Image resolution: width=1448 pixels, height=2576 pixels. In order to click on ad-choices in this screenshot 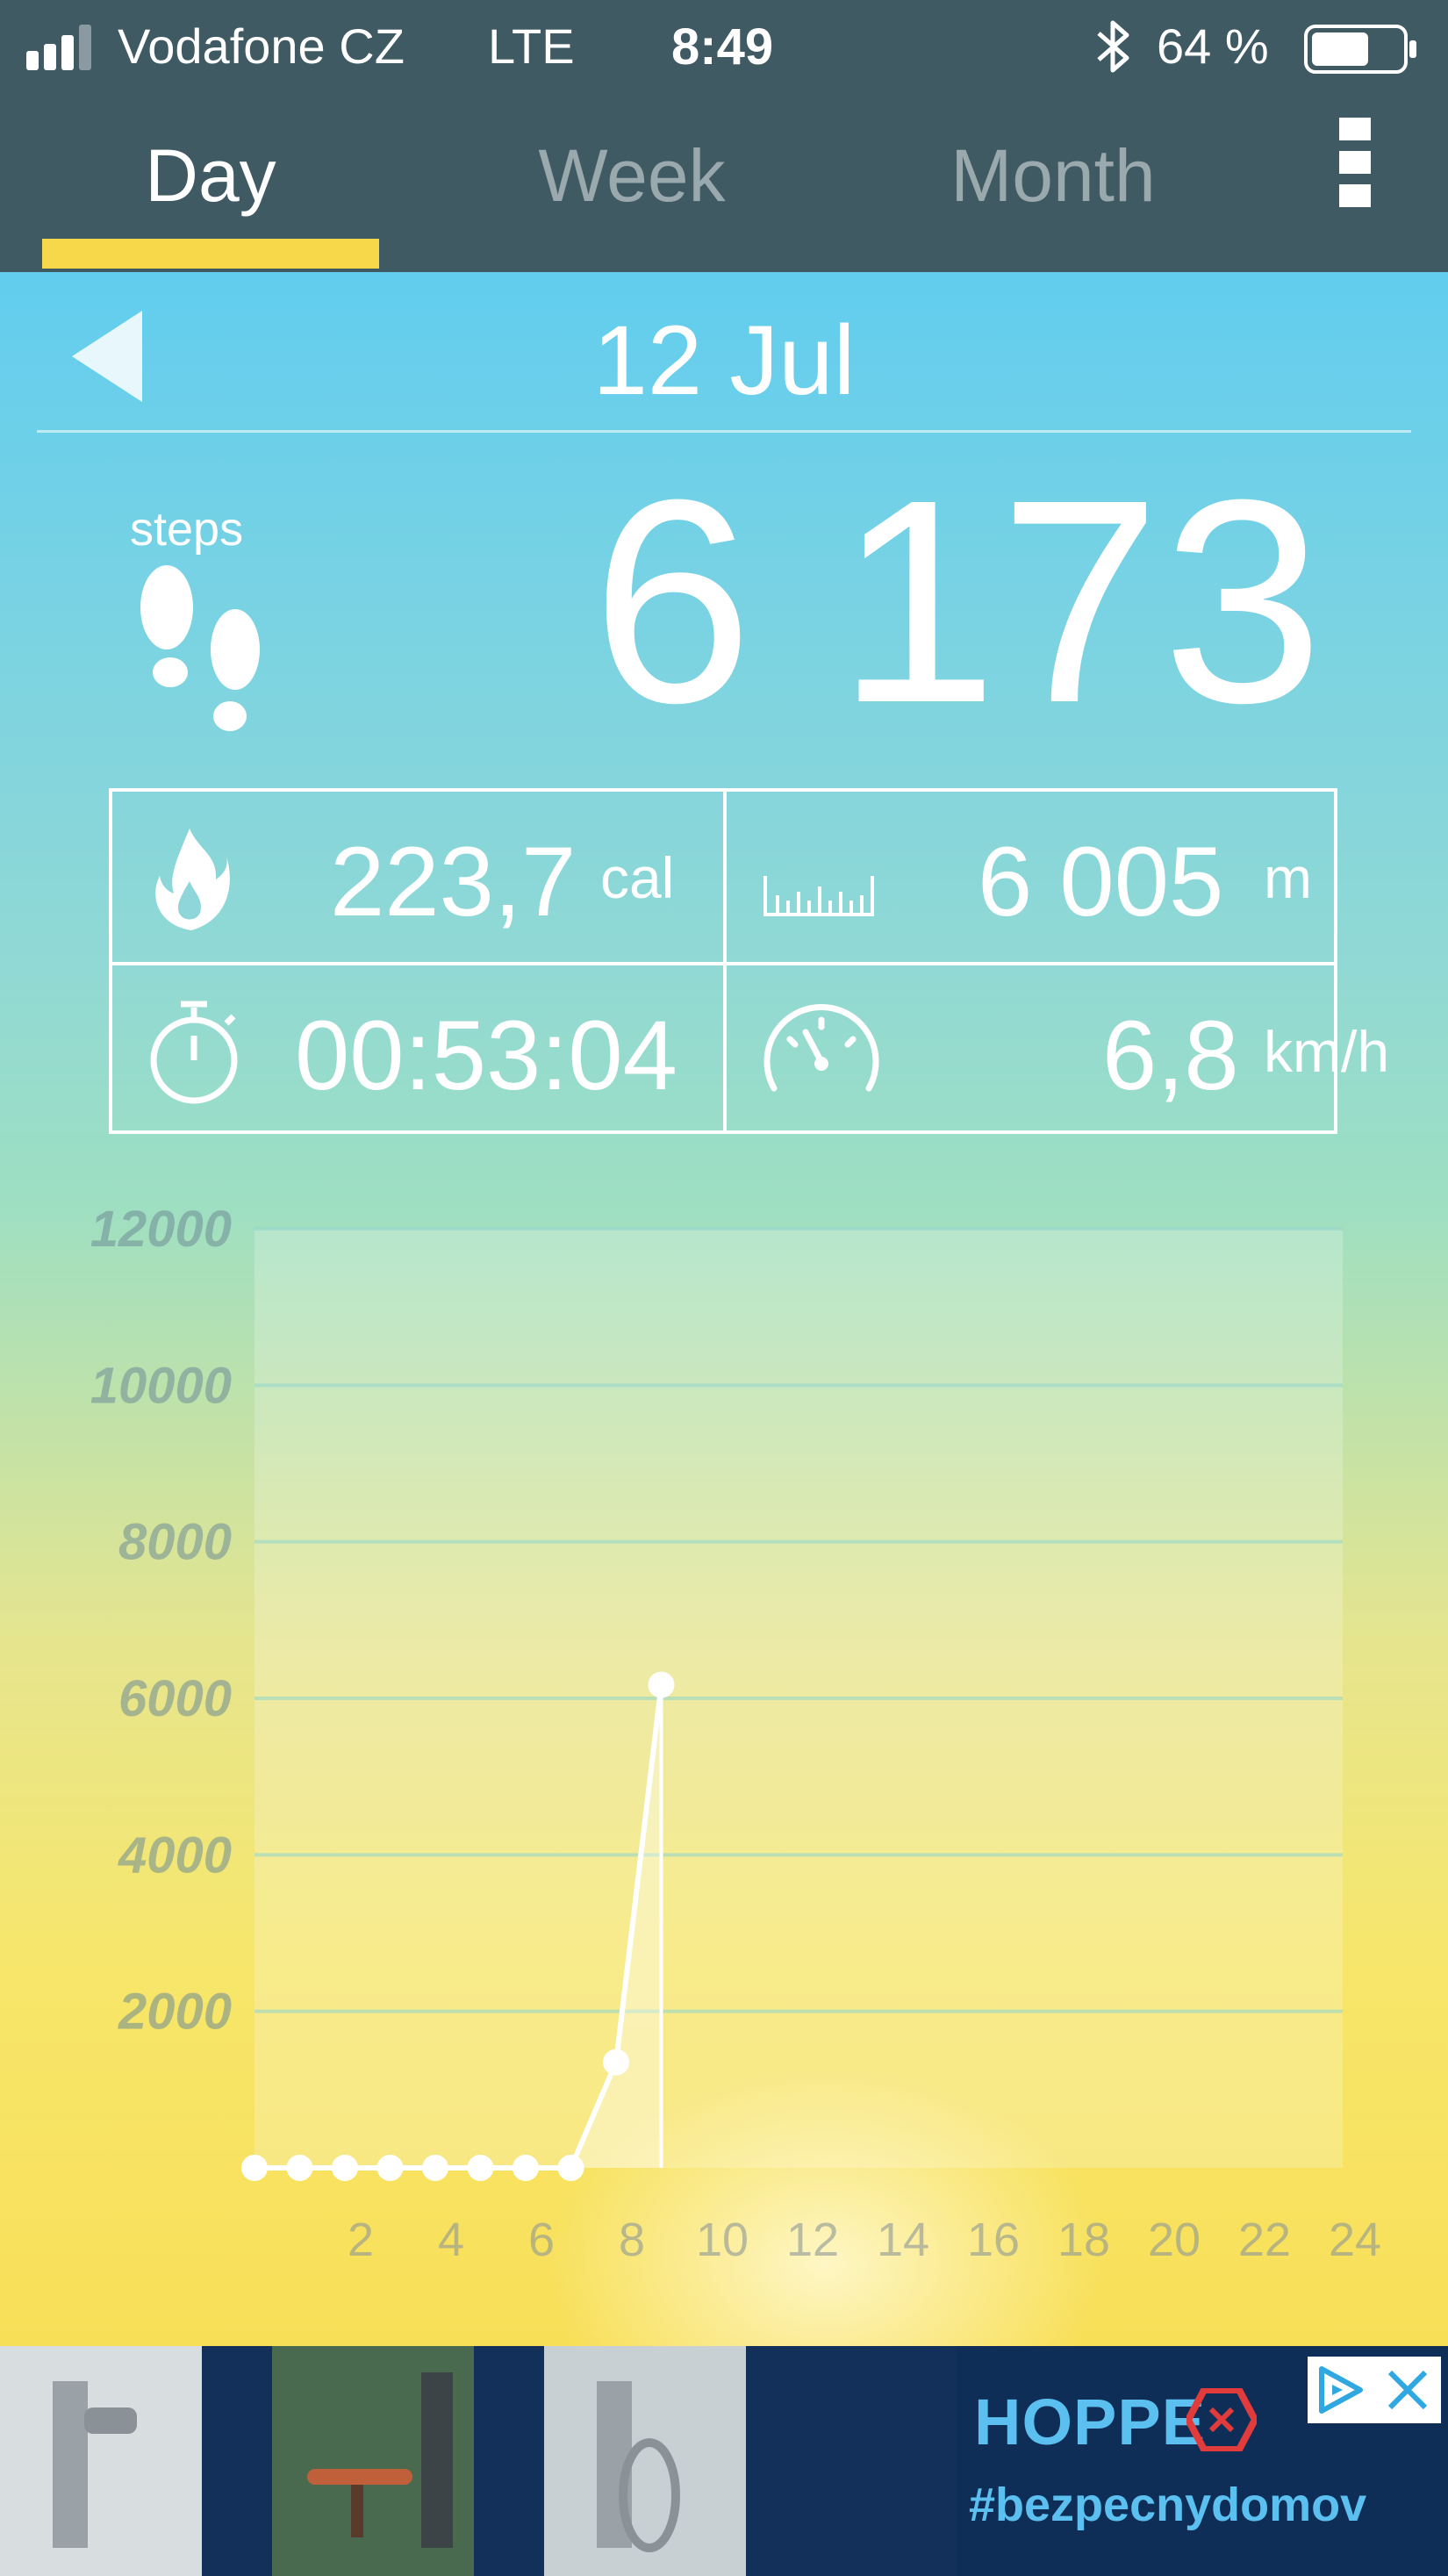, I will do `click(1374, 2390)`.